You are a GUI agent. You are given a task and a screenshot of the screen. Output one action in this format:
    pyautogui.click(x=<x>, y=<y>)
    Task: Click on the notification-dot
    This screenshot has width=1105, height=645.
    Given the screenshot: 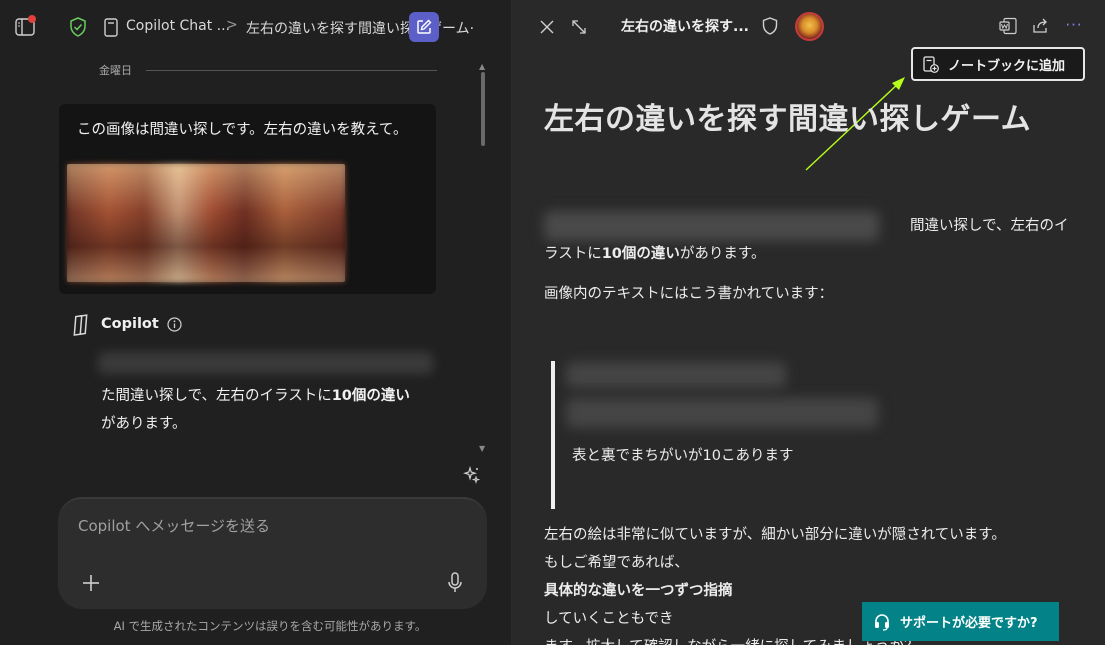 What is the action you would take?
    pyautogui.click(x=32, y=19)
    